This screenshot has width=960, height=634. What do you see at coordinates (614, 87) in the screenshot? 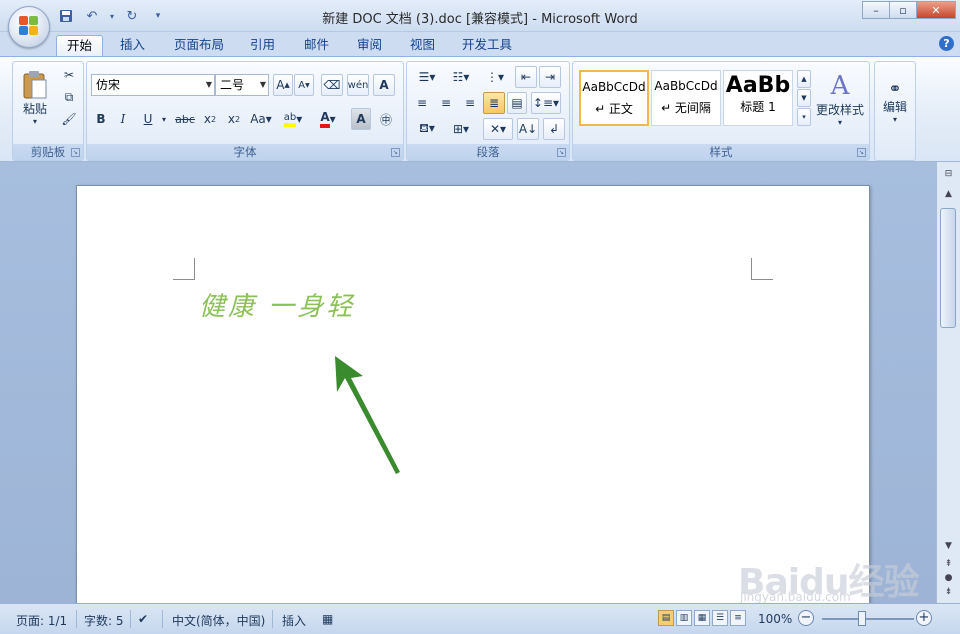
I see `style-sample: AaBbCcDd` at bounding box center [614, 87].